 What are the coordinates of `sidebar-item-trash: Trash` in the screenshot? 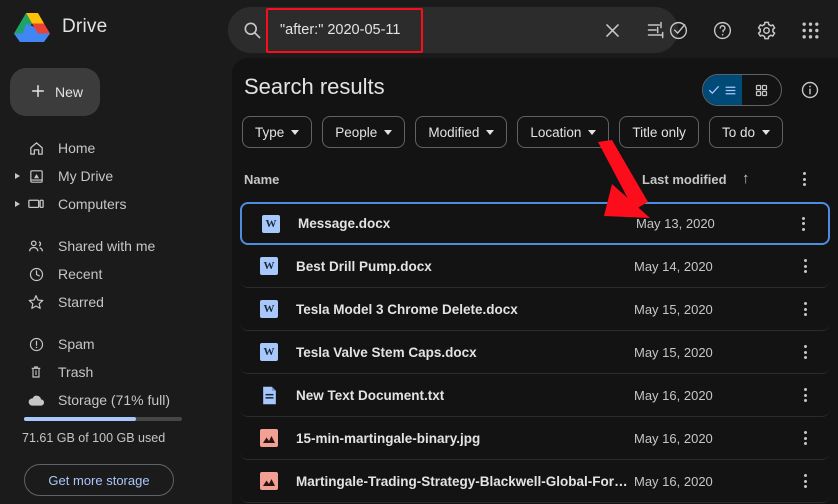 It's located at (116, 372).